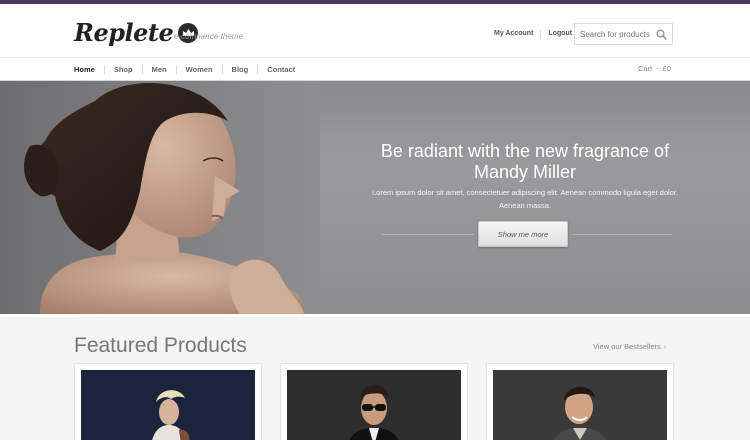 Image resolution: width=750 pixels, height=440 pixels. What do you see at coordinates (513, 34) in the screenshot?
I see `my-account-link: My Account` at bounding box center [513, 34].